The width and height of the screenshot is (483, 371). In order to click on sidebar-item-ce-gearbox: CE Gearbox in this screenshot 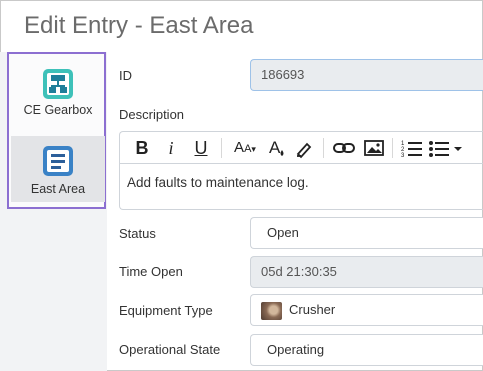, I will do `click(58, 91)`.